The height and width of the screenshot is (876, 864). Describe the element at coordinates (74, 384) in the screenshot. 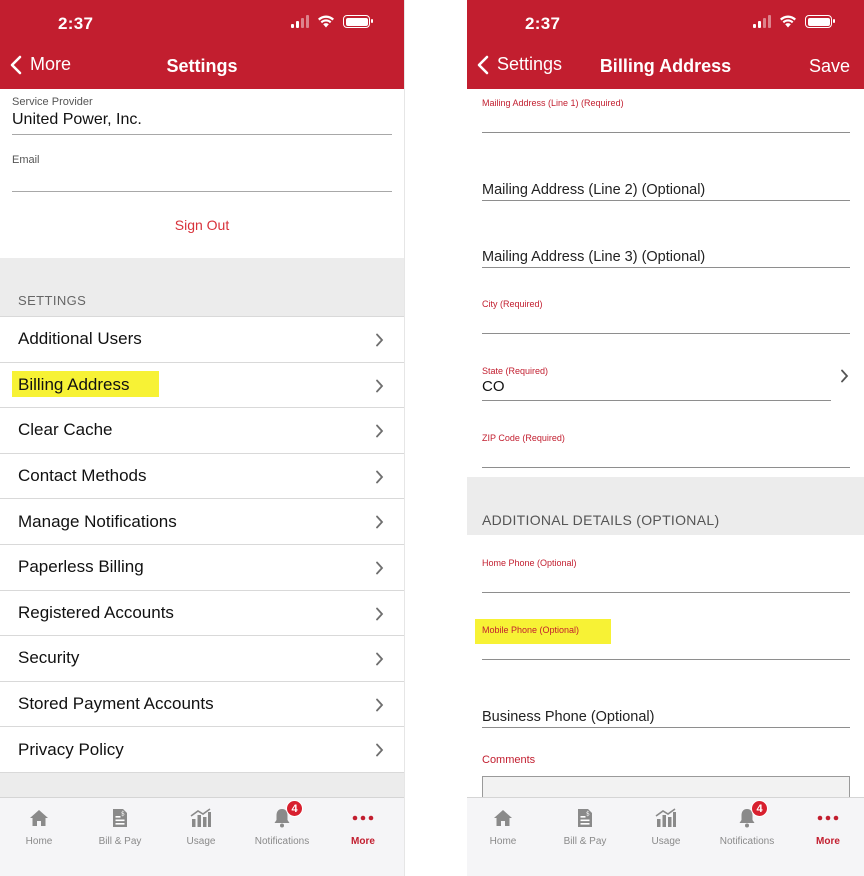

I see `settings-item-label: Billing Address` at that location.